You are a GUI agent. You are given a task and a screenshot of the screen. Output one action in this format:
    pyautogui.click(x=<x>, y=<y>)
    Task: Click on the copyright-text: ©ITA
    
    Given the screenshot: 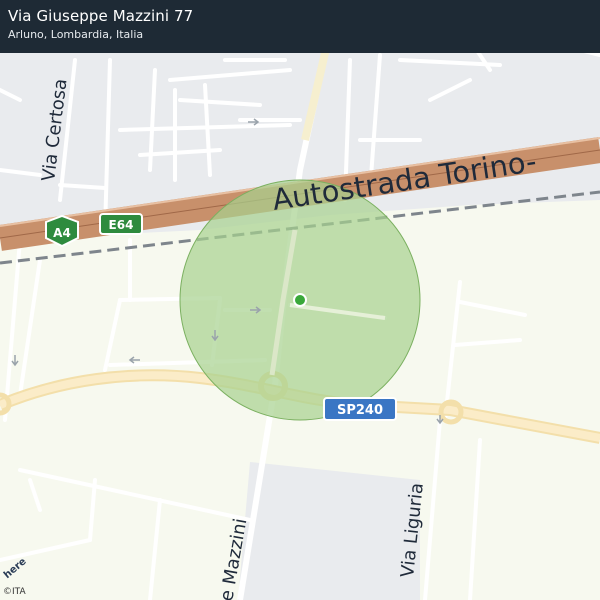 What is the action you would take?
    pyautogui.click(x=14, y=592)
    